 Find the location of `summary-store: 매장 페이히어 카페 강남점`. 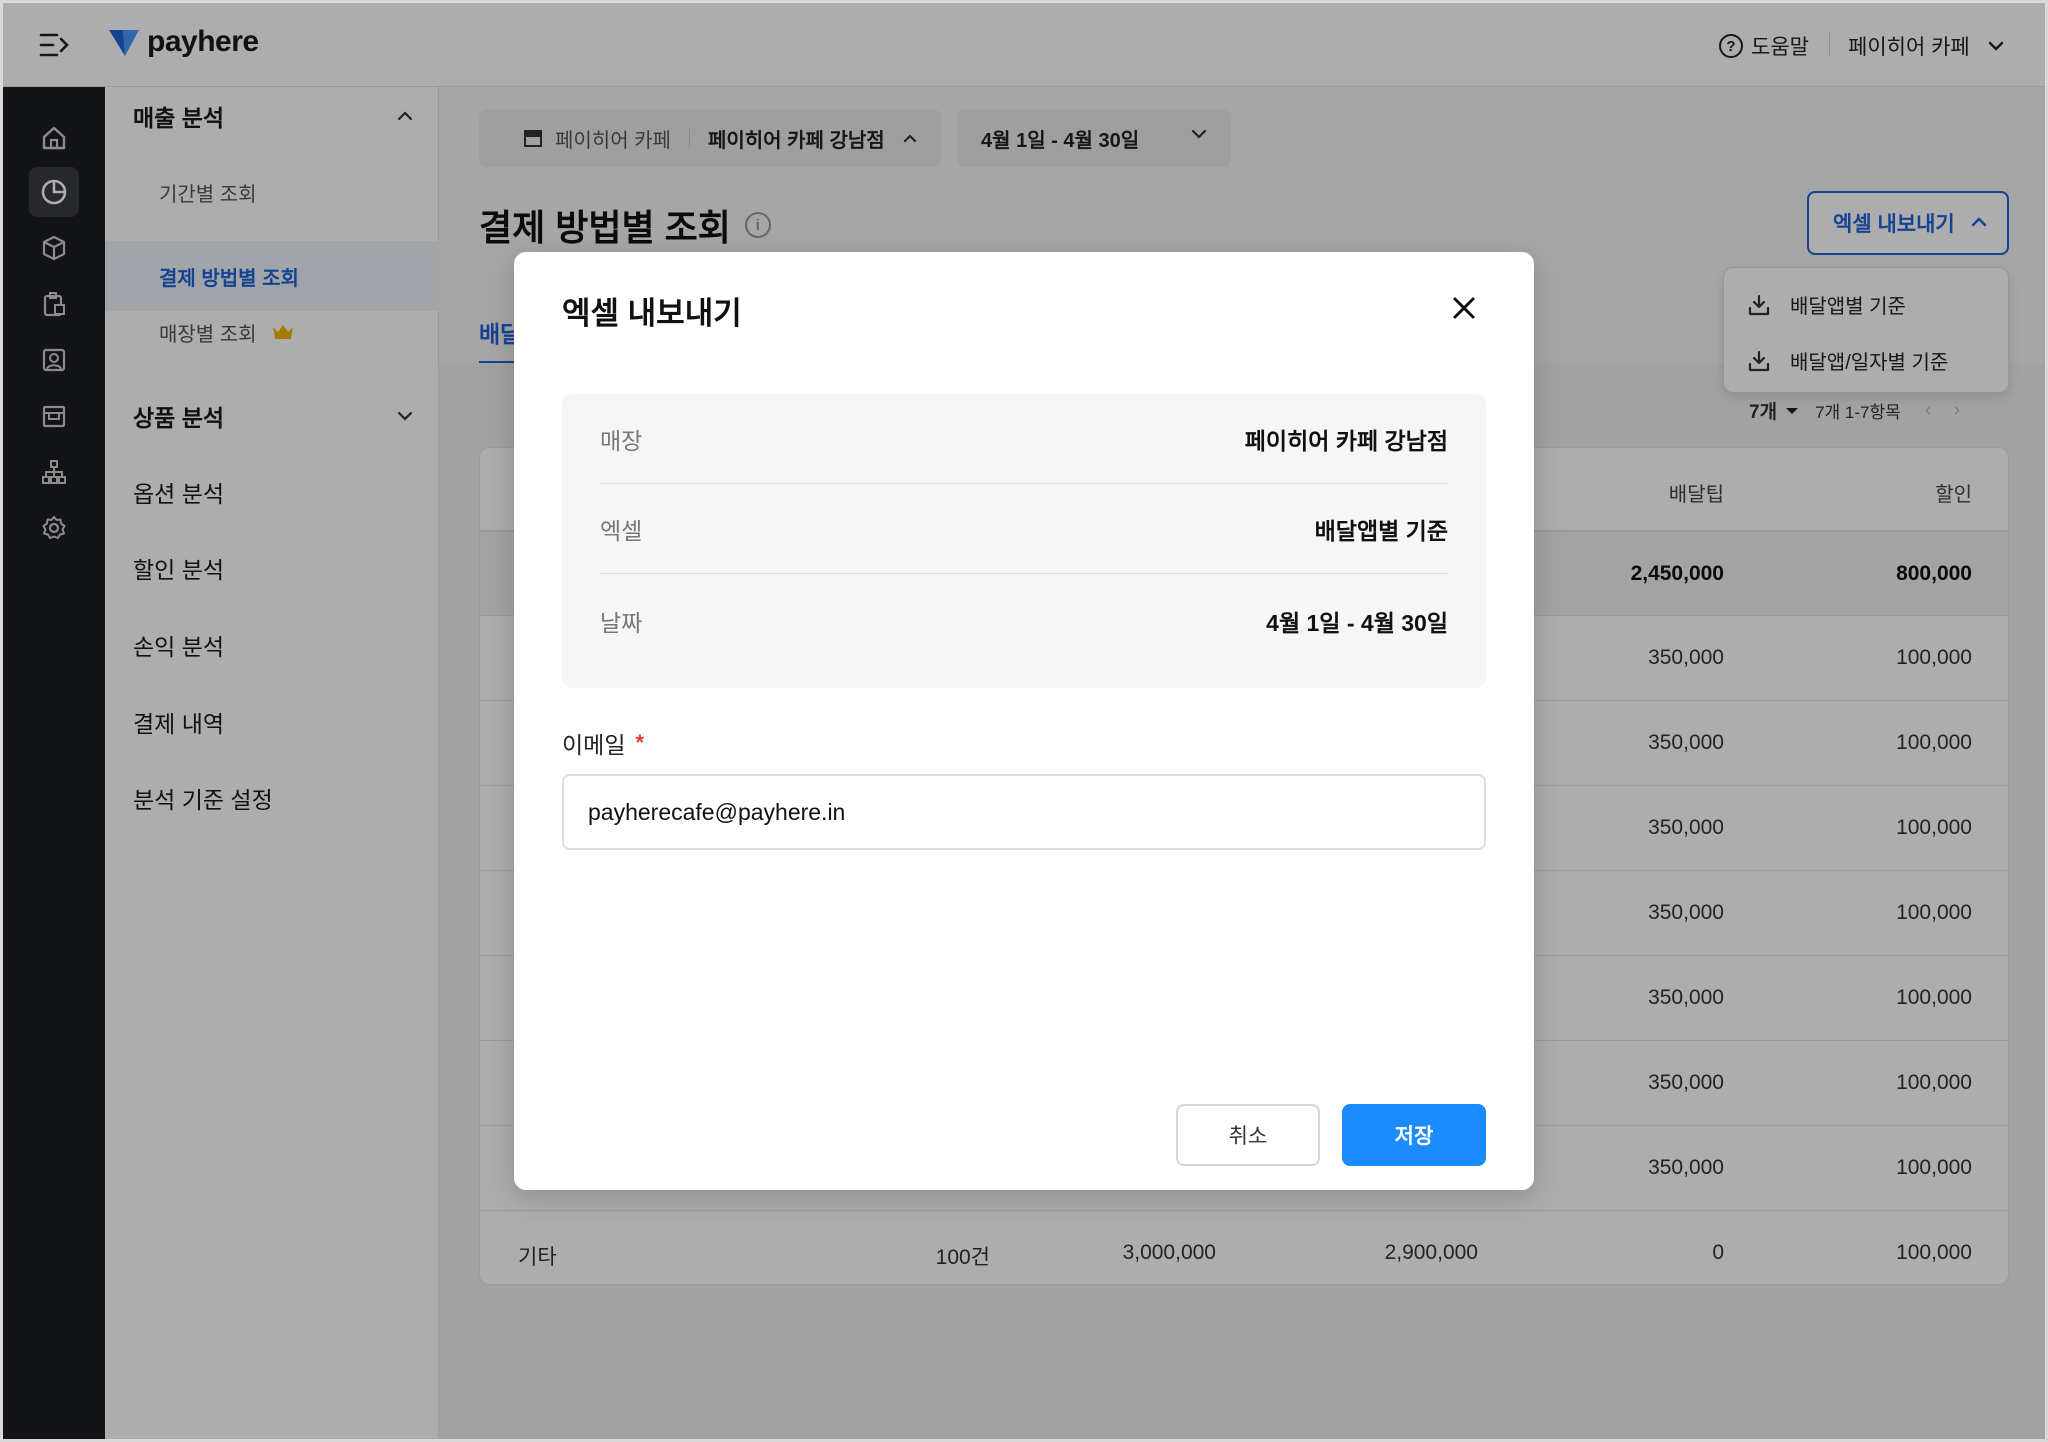

summary-store: 매장 페이히어 카페 강남점 is located at coordinates (1024, 439).